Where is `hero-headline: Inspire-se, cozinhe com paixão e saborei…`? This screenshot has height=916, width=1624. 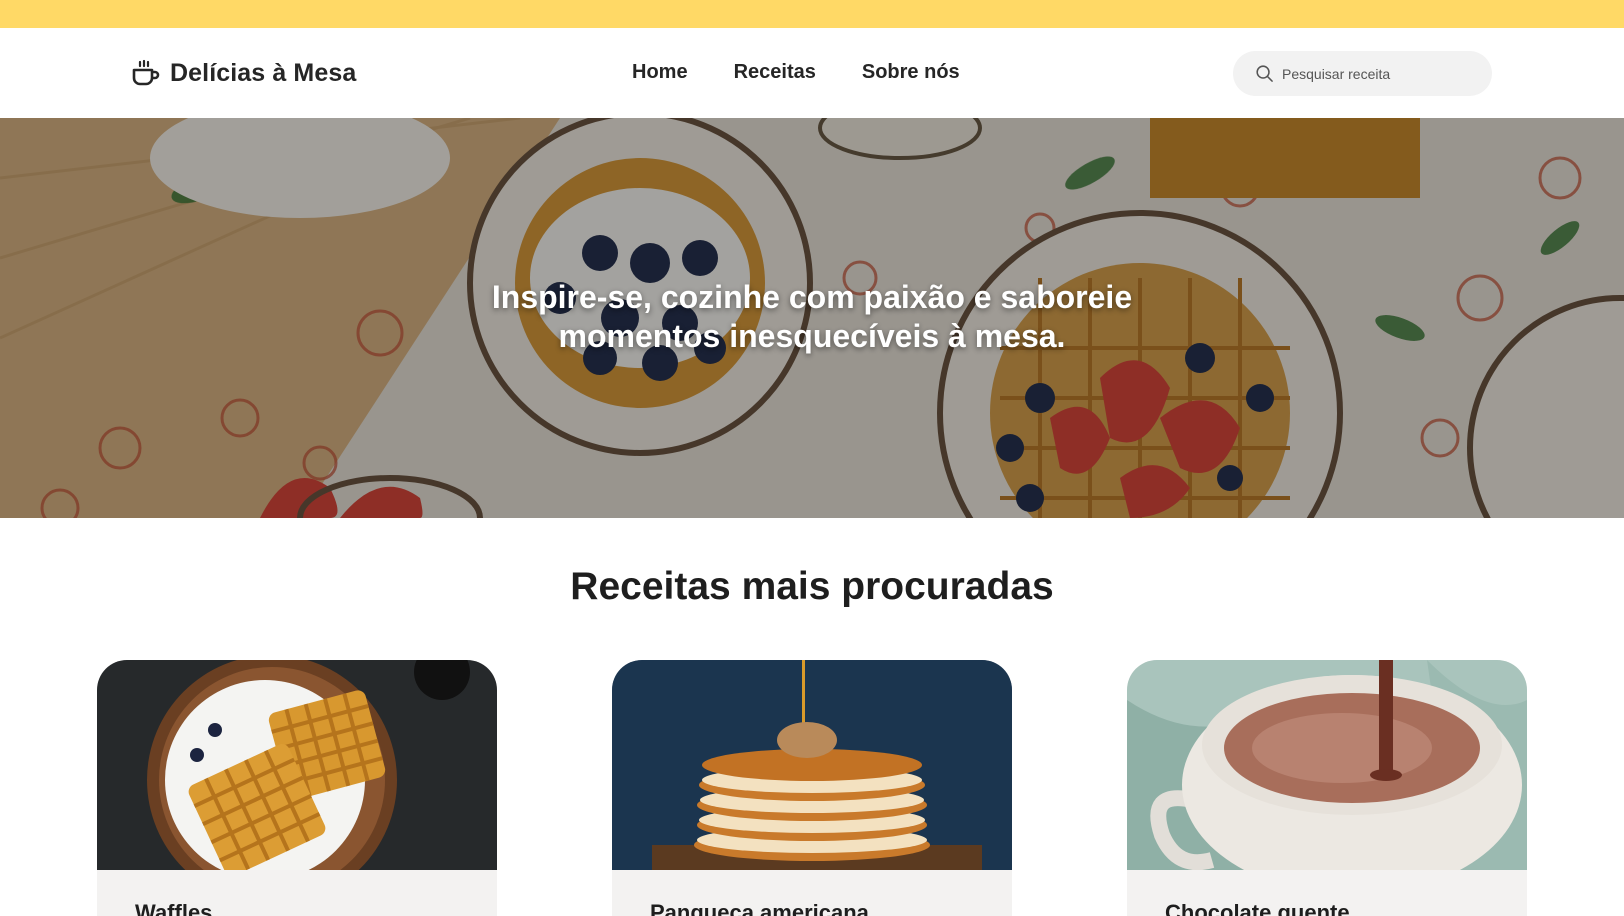 hero-headline: Inspire-se, cozinhe com paixão e saborei… is located at coordinates (812, 317).